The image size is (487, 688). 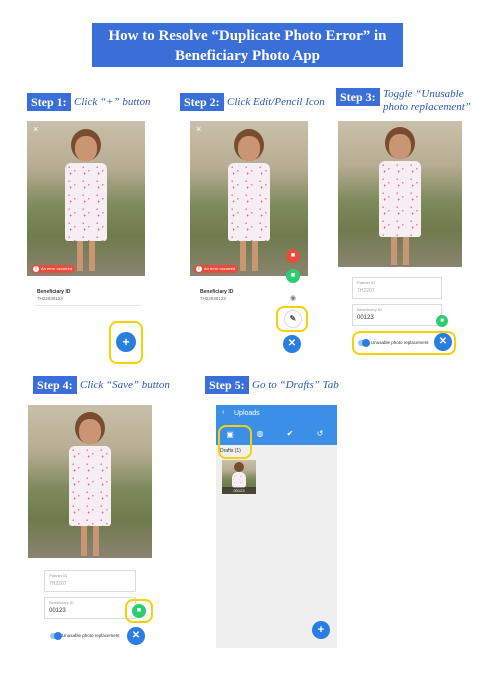 What do you see at coordinates (139, 611) in the screenshot?
I see `save-button: ■` at bounding box center [139, 611].